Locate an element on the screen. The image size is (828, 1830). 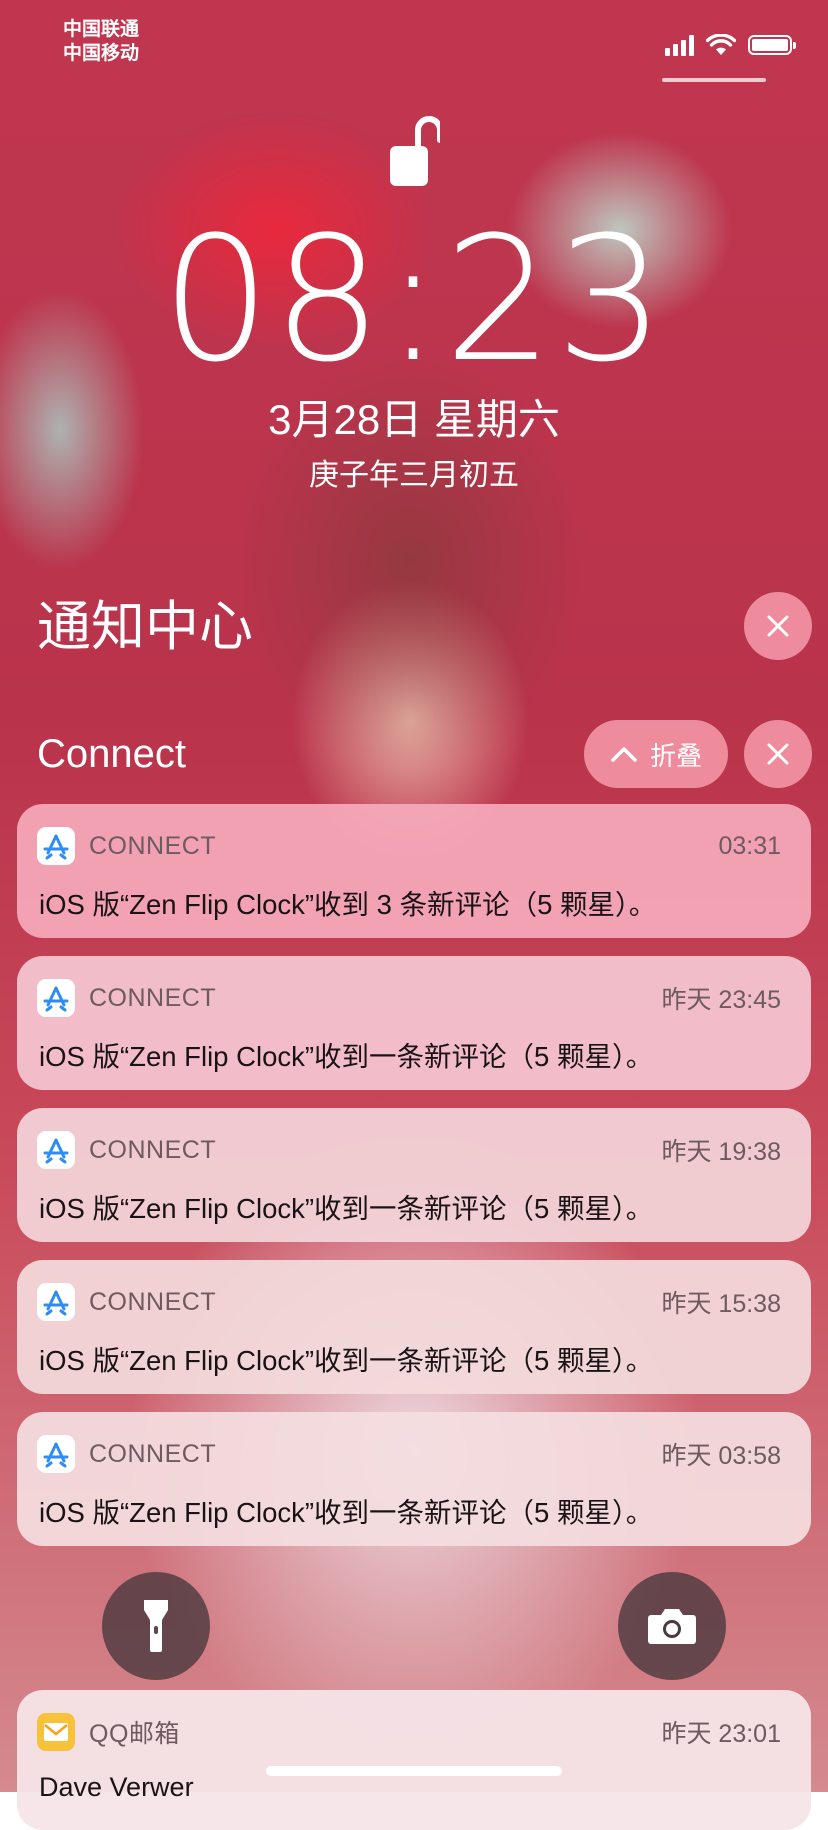
wifi-icon is located at coordinates (721, 44).